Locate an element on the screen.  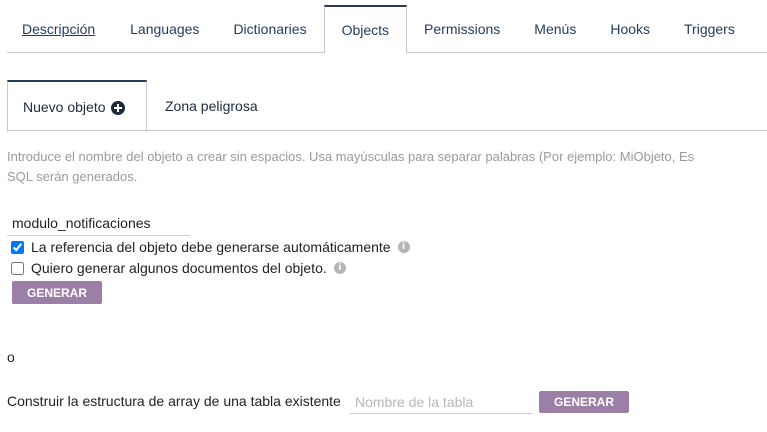
generate-object-button: GENERAR is located at coordinates (57, 292).